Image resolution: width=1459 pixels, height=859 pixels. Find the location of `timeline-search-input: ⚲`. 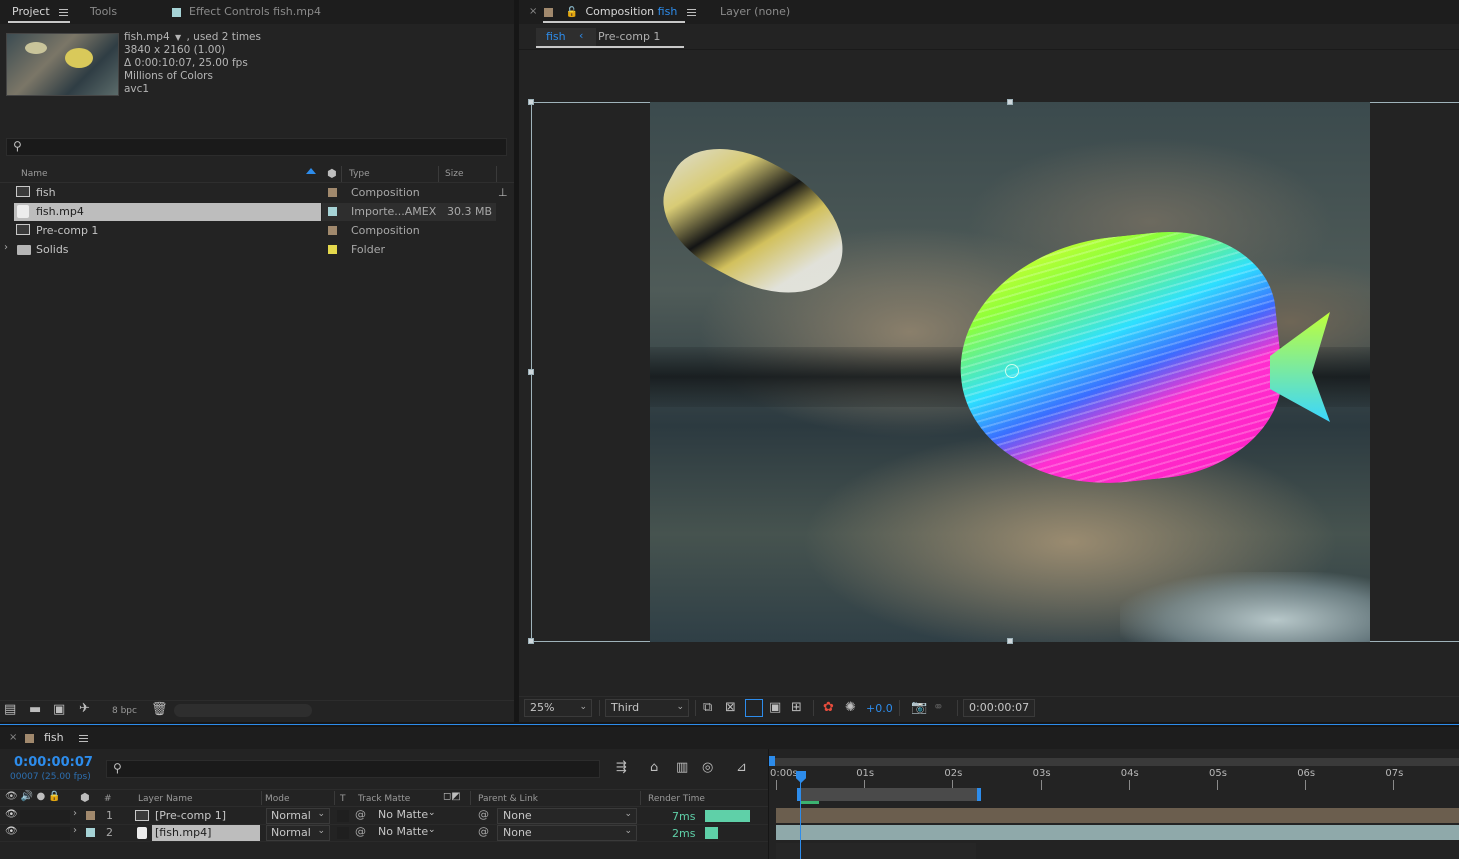

timeline-search-input: ⚲ is located at coordinates (353, 769).